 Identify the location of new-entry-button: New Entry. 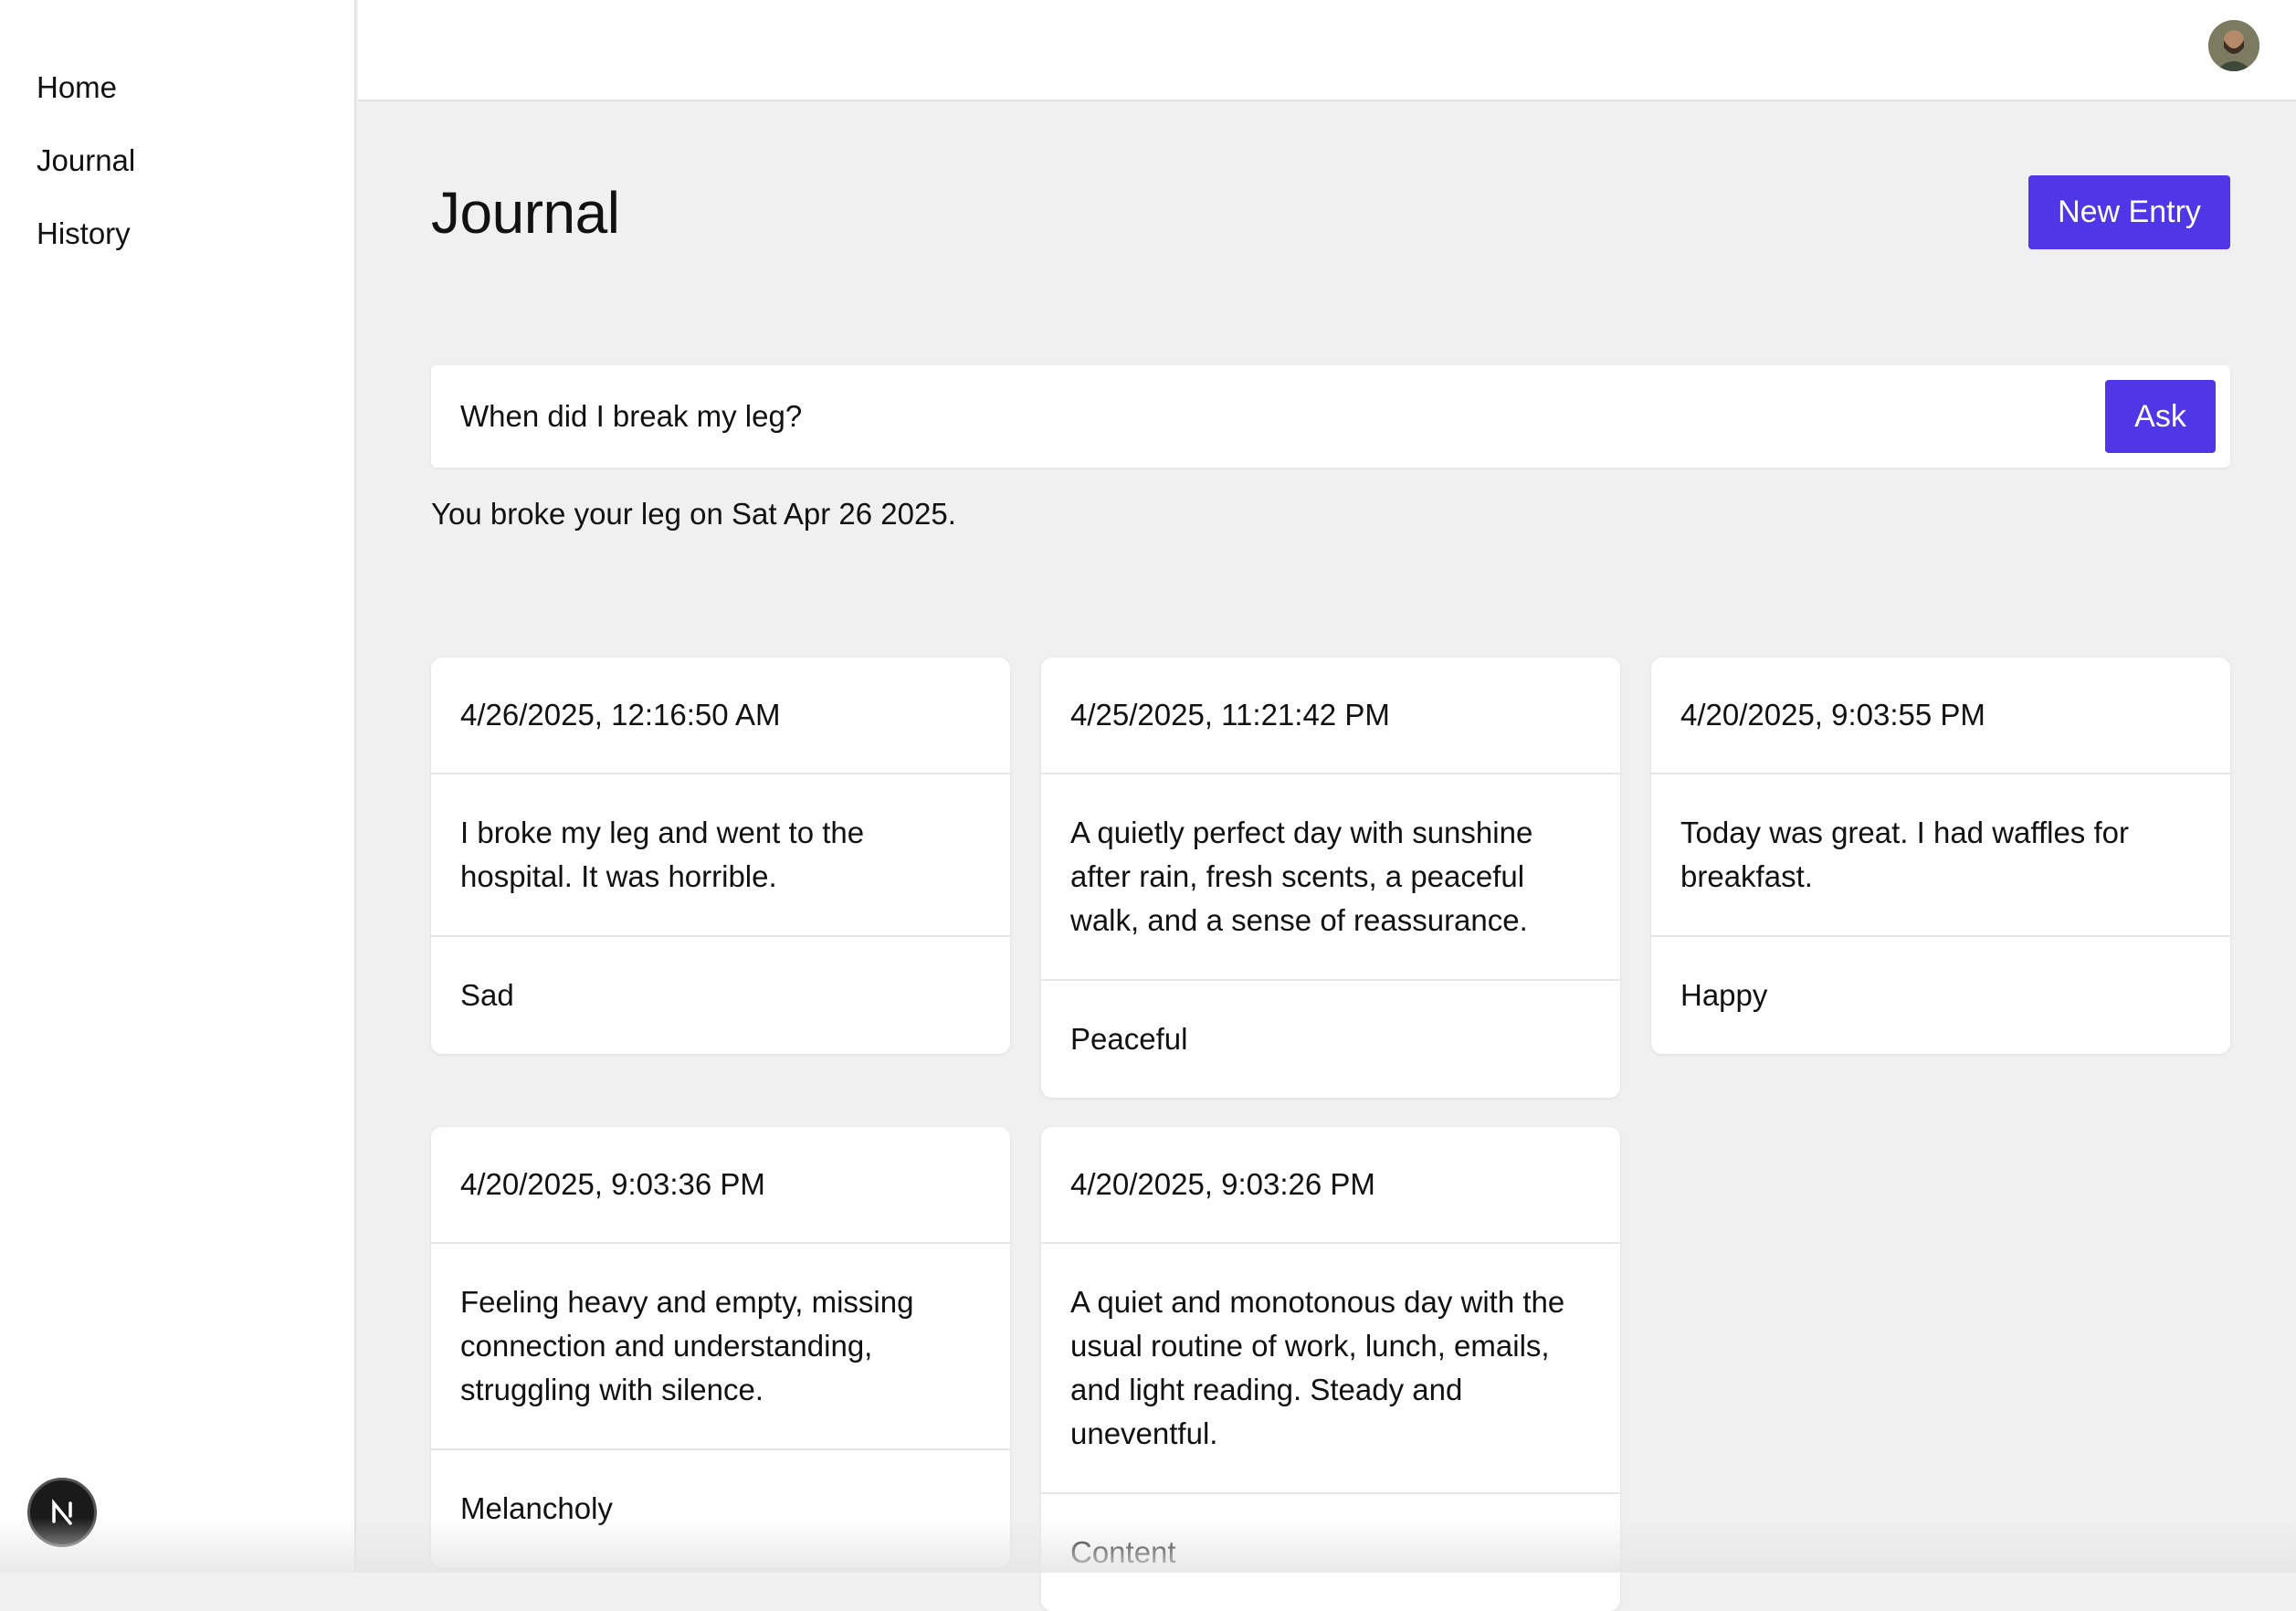
(2129, 212).